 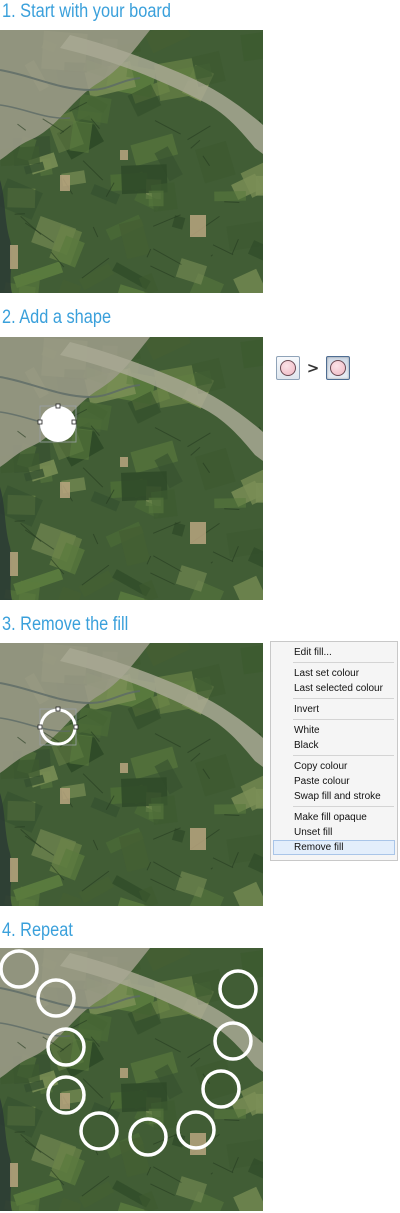 What do you see at coordinates (65, 624) in the screenshot?
I see `step-3-heading: 3. Remove the fill` at bounding box center [65, 624].